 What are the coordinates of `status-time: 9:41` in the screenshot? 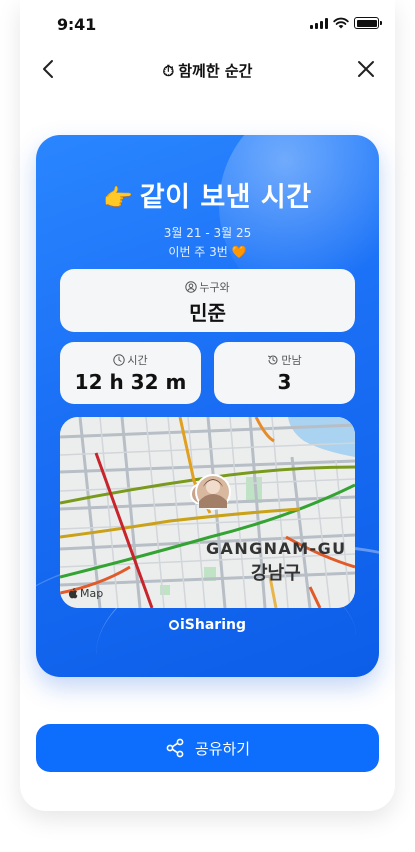 It's located at (76, 24).